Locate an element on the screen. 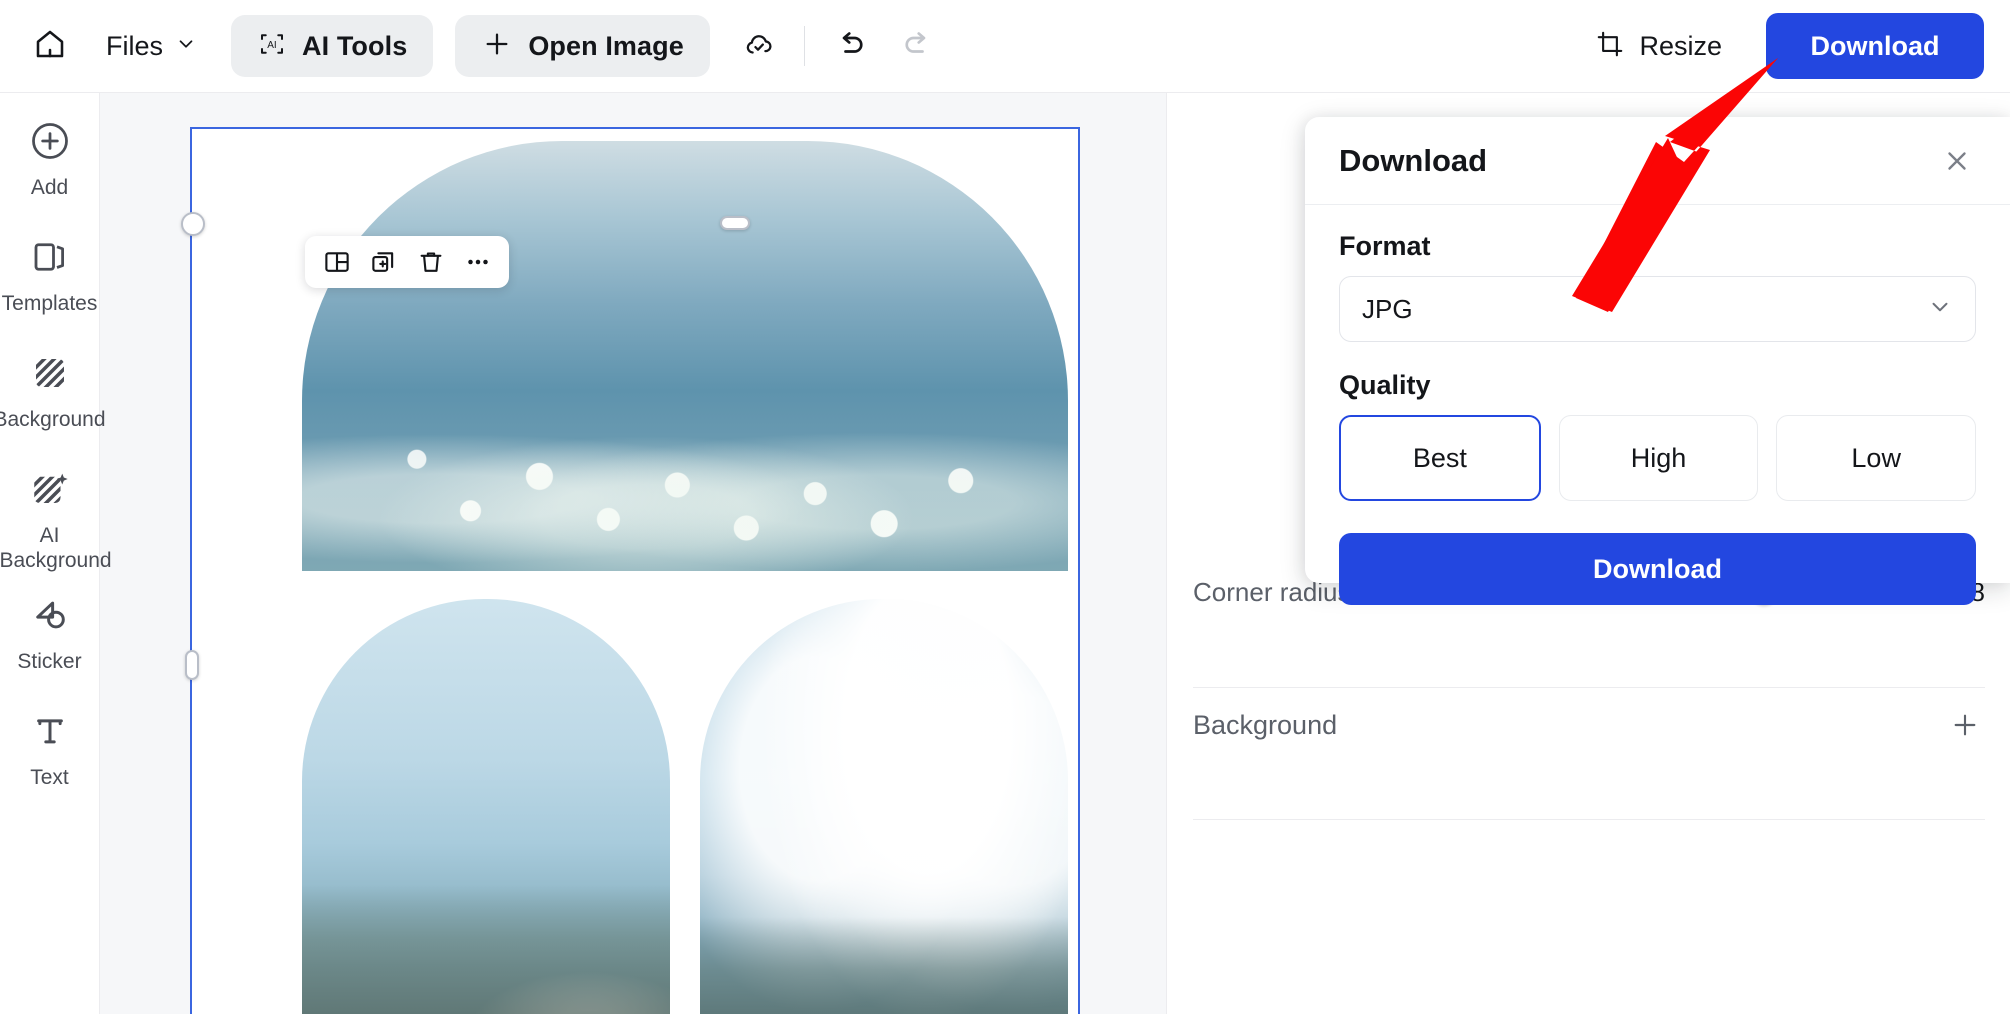 This screenshot has width=2010, height=1014. hatch-square-icon is located at coordinates (50, 373).